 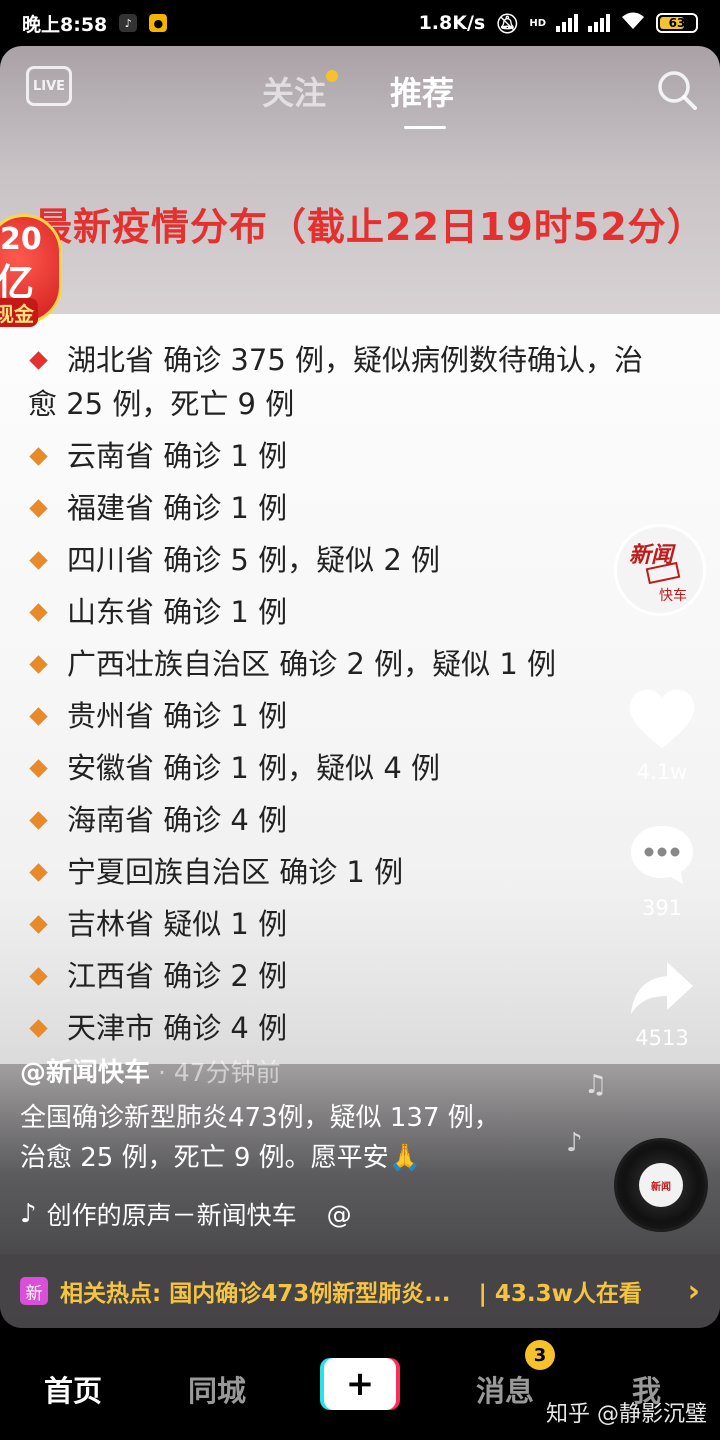 I want to click on music-row: ♪ 创作的原声－新闻快车 @, so click(x=186, y=1214).